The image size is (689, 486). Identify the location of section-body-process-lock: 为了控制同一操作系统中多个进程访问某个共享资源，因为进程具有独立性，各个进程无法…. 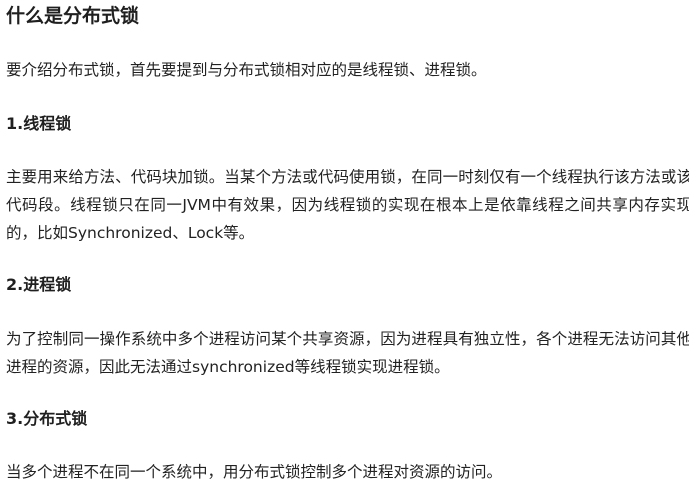
(347, 353).